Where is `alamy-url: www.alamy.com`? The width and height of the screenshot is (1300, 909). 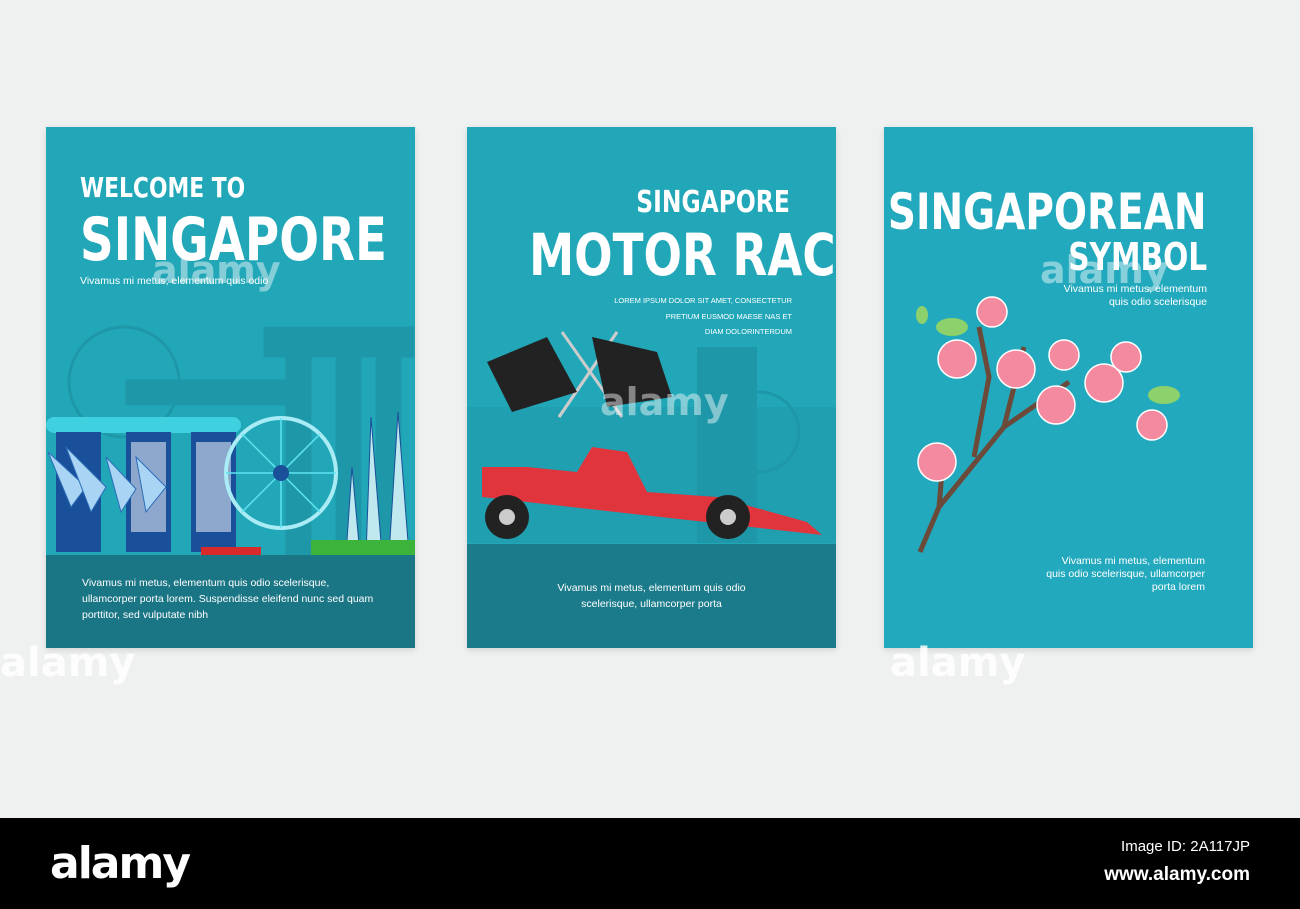 alamy-url: www.alamy.com is located at coordinates (1177, 874).